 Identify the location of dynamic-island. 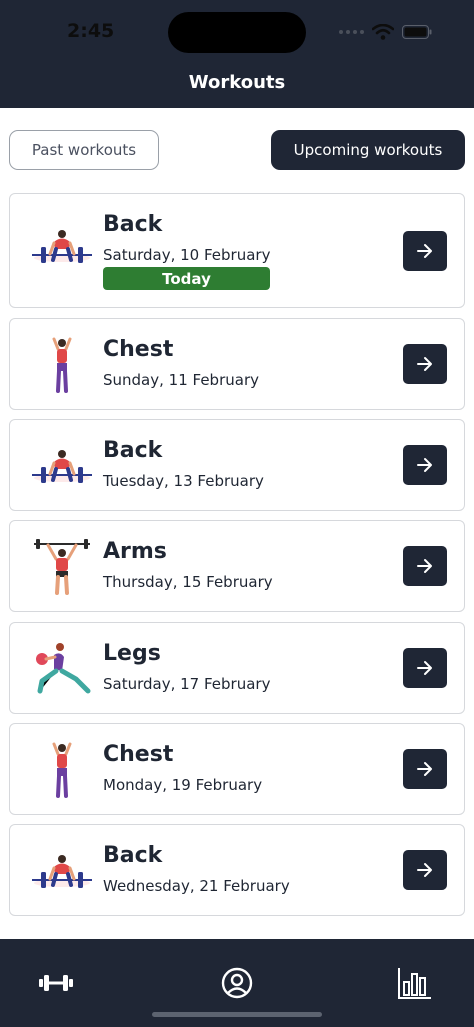
(237, 32).